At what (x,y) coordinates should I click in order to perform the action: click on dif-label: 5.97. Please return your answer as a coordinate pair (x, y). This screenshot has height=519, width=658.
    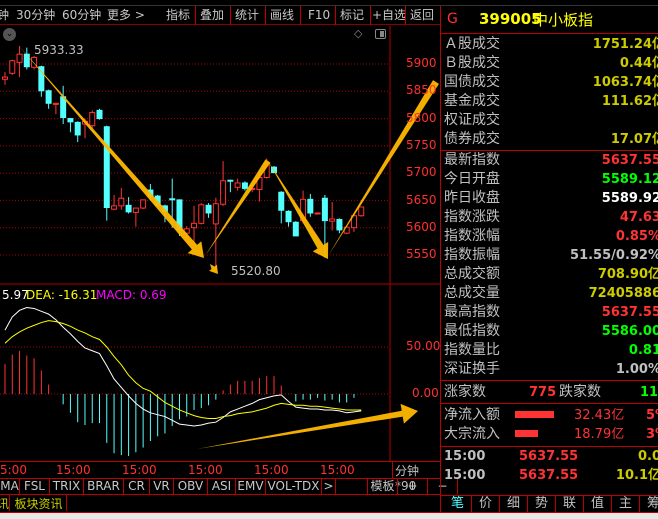
    Looking at the image, I should click on (15, 295).